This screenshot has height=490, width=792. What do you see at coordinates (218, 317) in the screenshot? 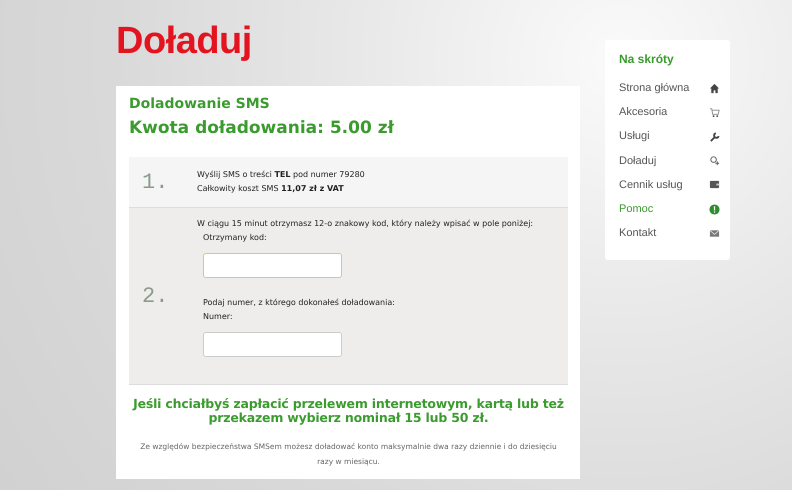
I see `field-label: Numer:` at bounding box center [218, 317].